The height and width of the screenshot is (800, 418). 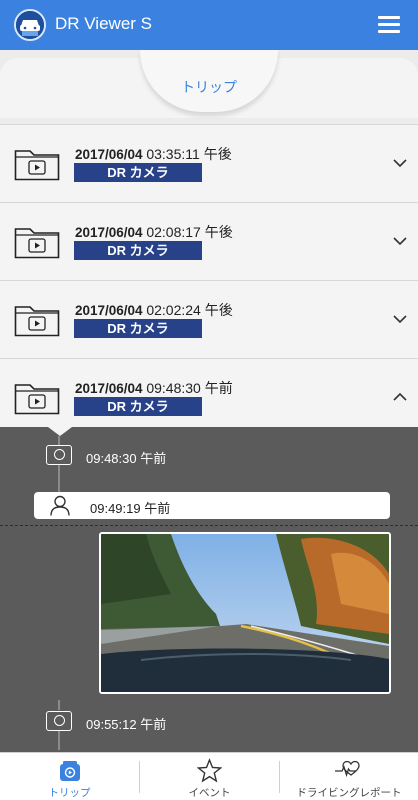 What do you see at coordinates (103, 23) in the screenshot?
I see `app-title: DR Viewer S` at bounding box center [103, 23].